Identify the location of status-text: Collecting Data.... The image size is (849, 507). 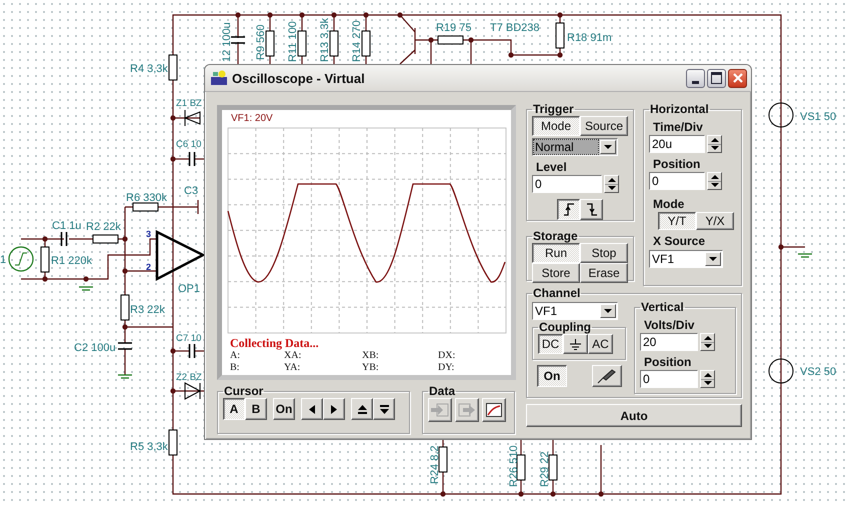
(275, 343).